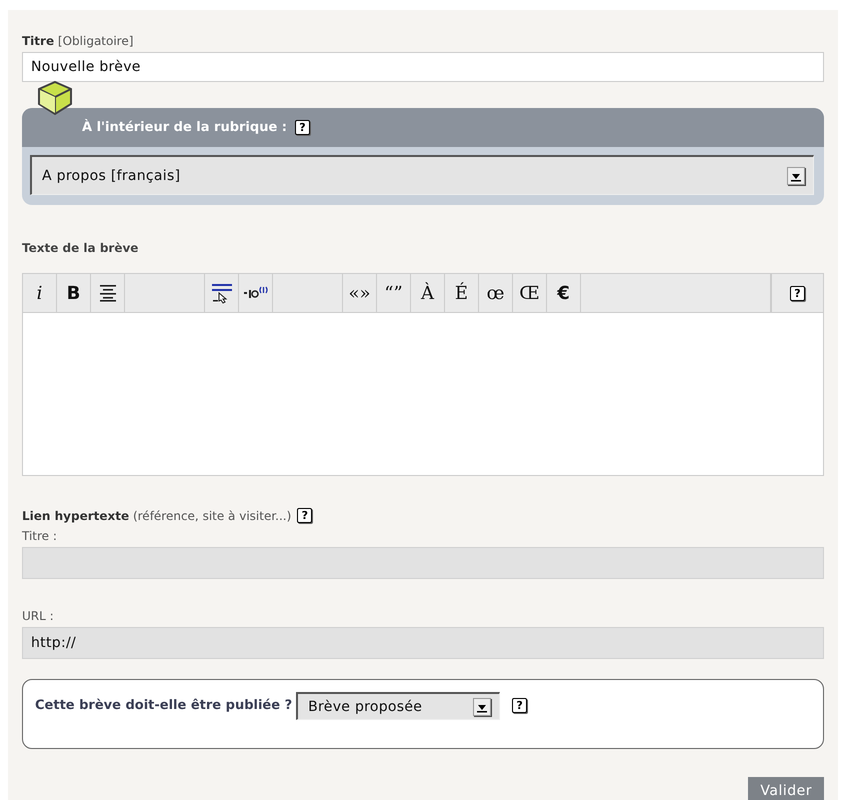 The image size is (843, 800). What do you see at coordinates (423, 563) in the screenshot?
I see `link-title-input` at bounding box center [423, 563].